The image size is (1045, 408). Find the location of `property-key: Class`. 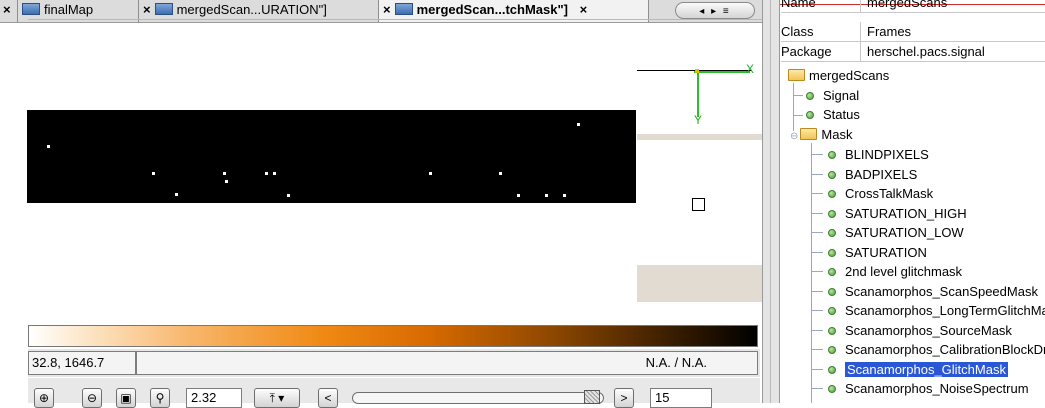

property-key: Class is located at coordinates (821, 32).